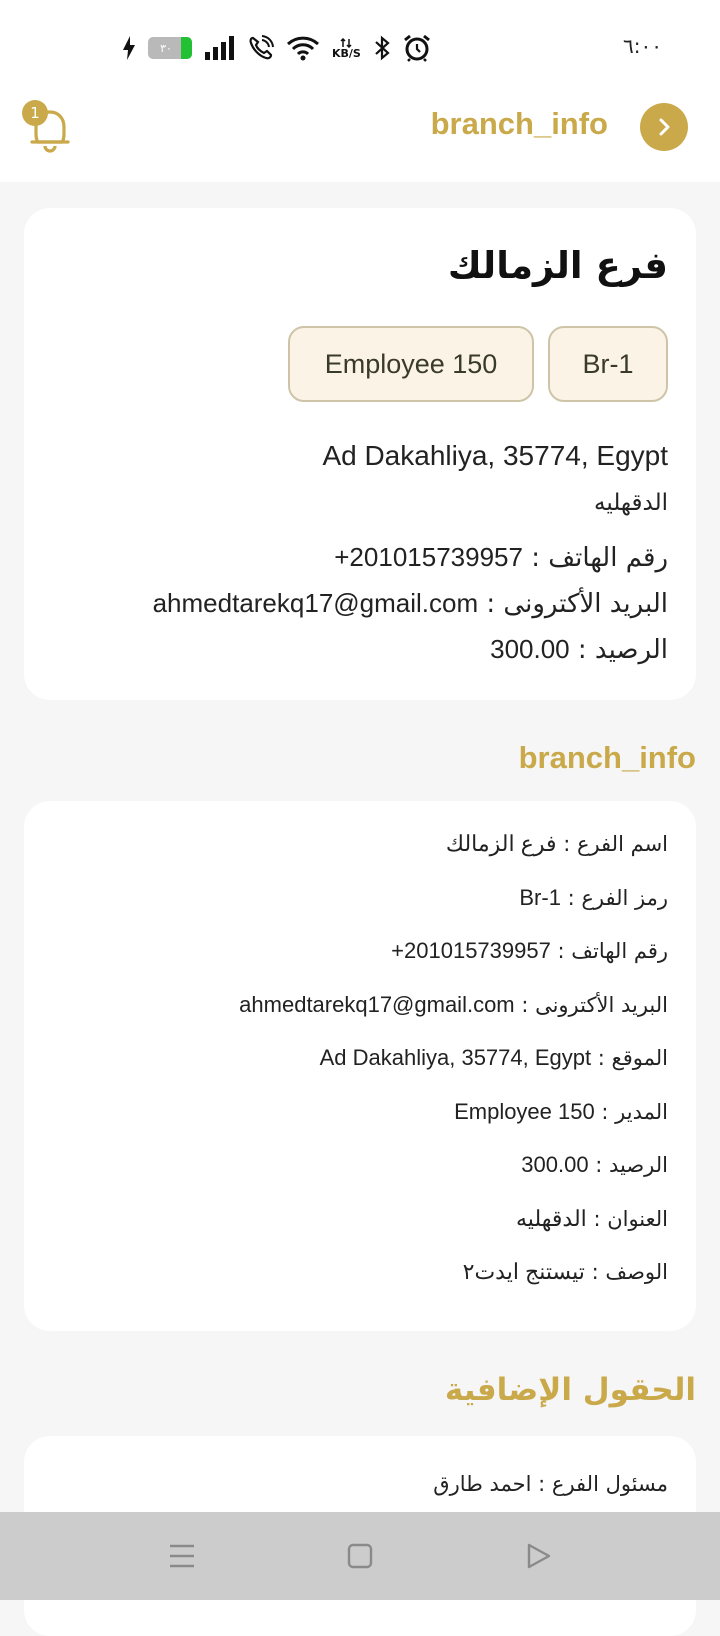 The image size is (720, 1636). What do you see at coordinates (524, 1111) in the screenshot?
I see `info-row-value: Employee 150` at bounding box center [524, 1111].